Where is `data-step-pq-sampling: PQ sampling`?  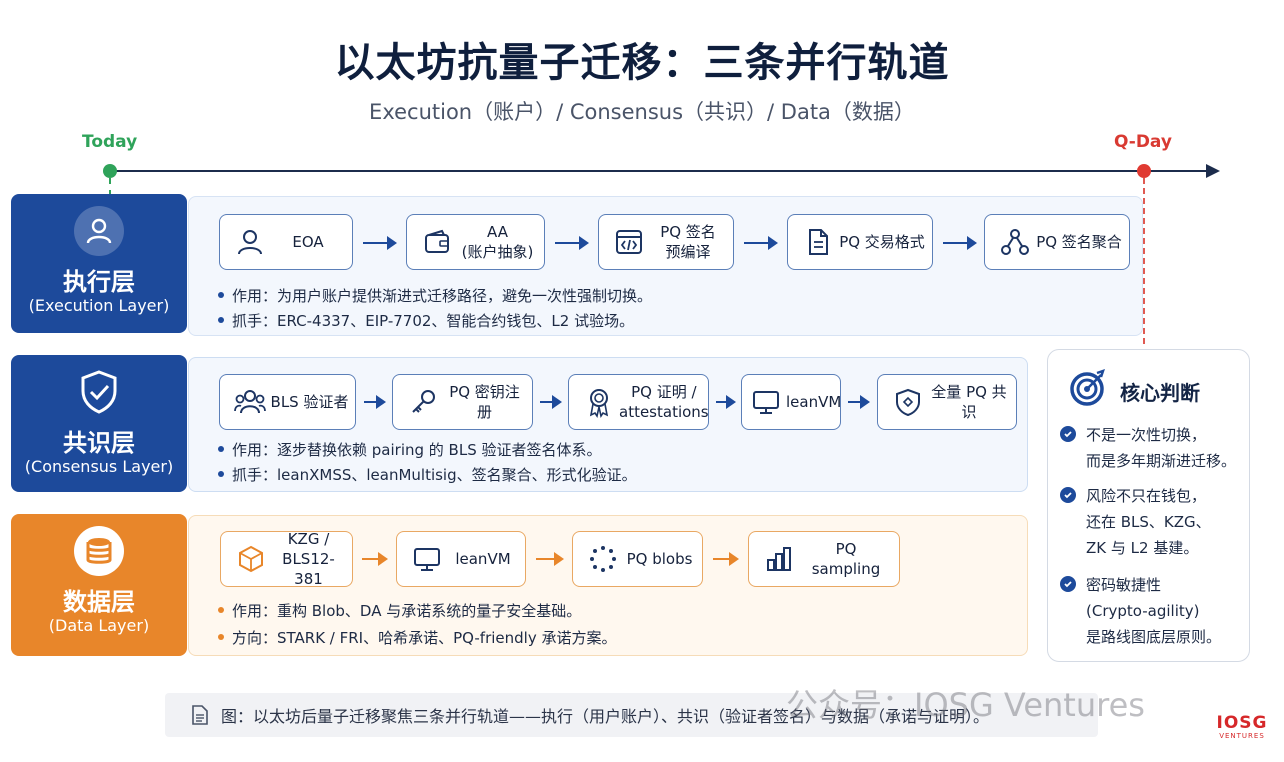 data-step-pq-sampling: PQ sampling is located at coordinates (824, 559).